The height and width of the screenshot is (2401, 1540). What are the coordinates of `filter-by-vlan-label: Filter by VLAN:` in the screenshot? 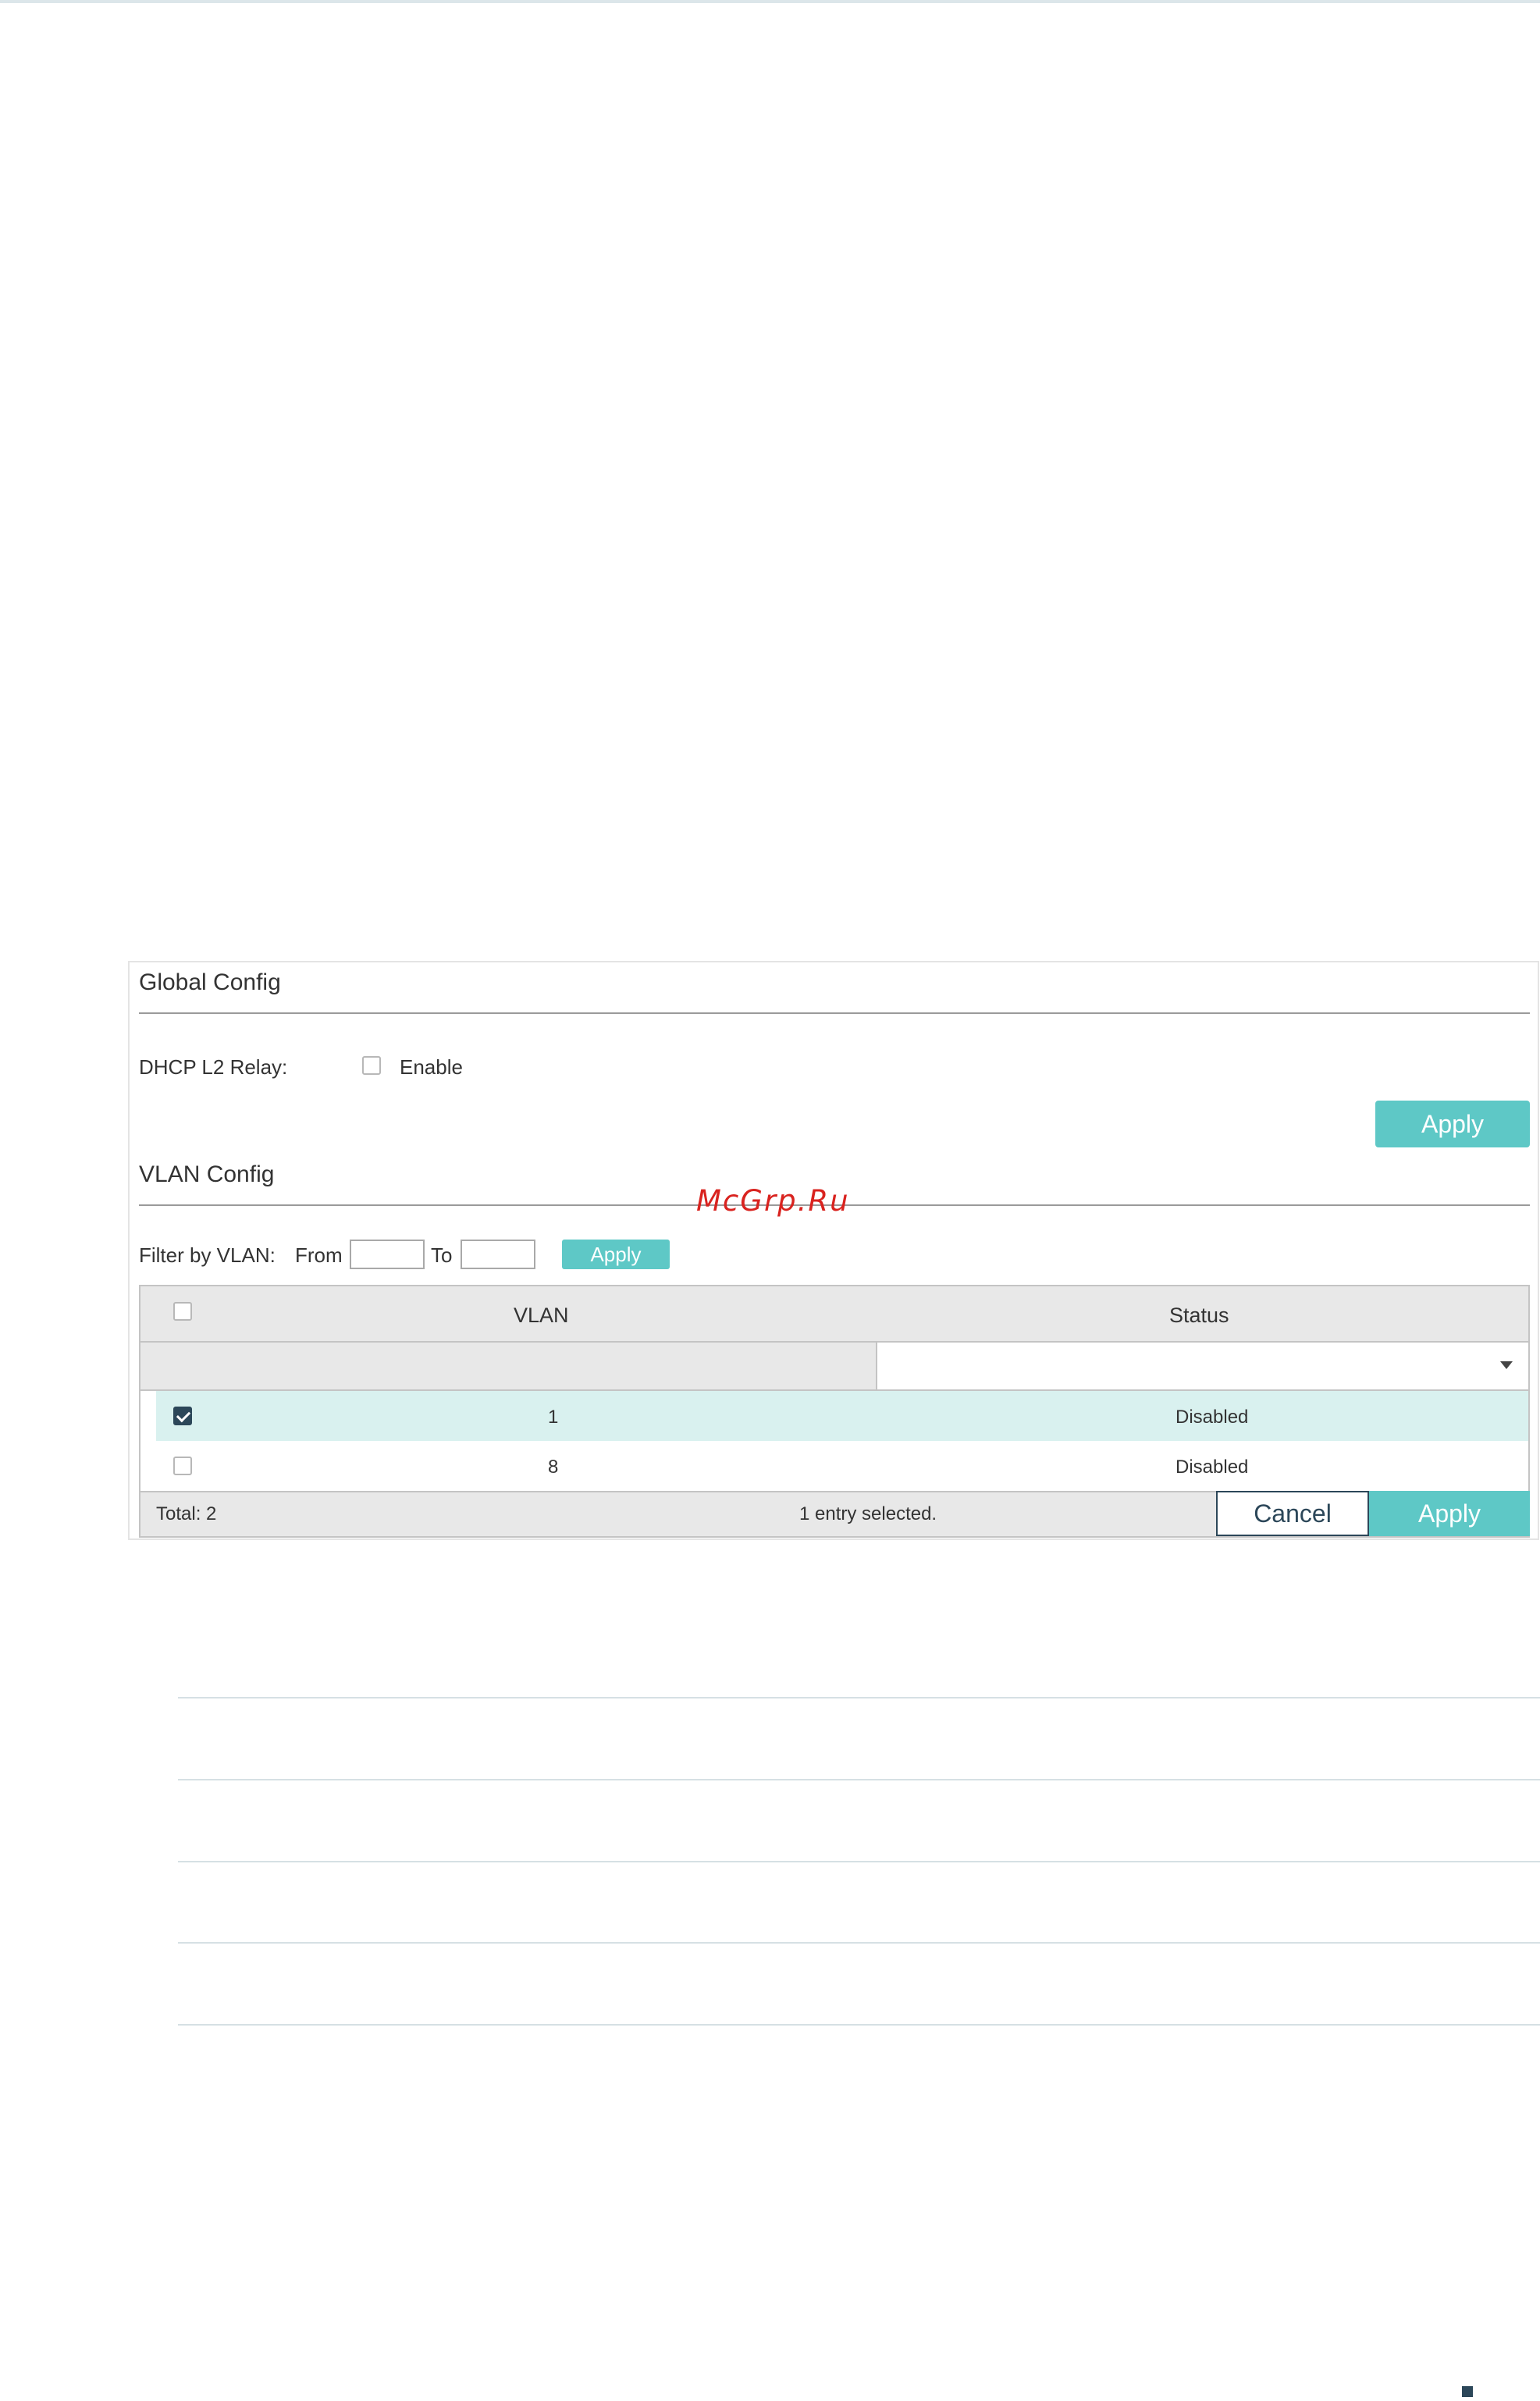 It's located at (207, 1255).